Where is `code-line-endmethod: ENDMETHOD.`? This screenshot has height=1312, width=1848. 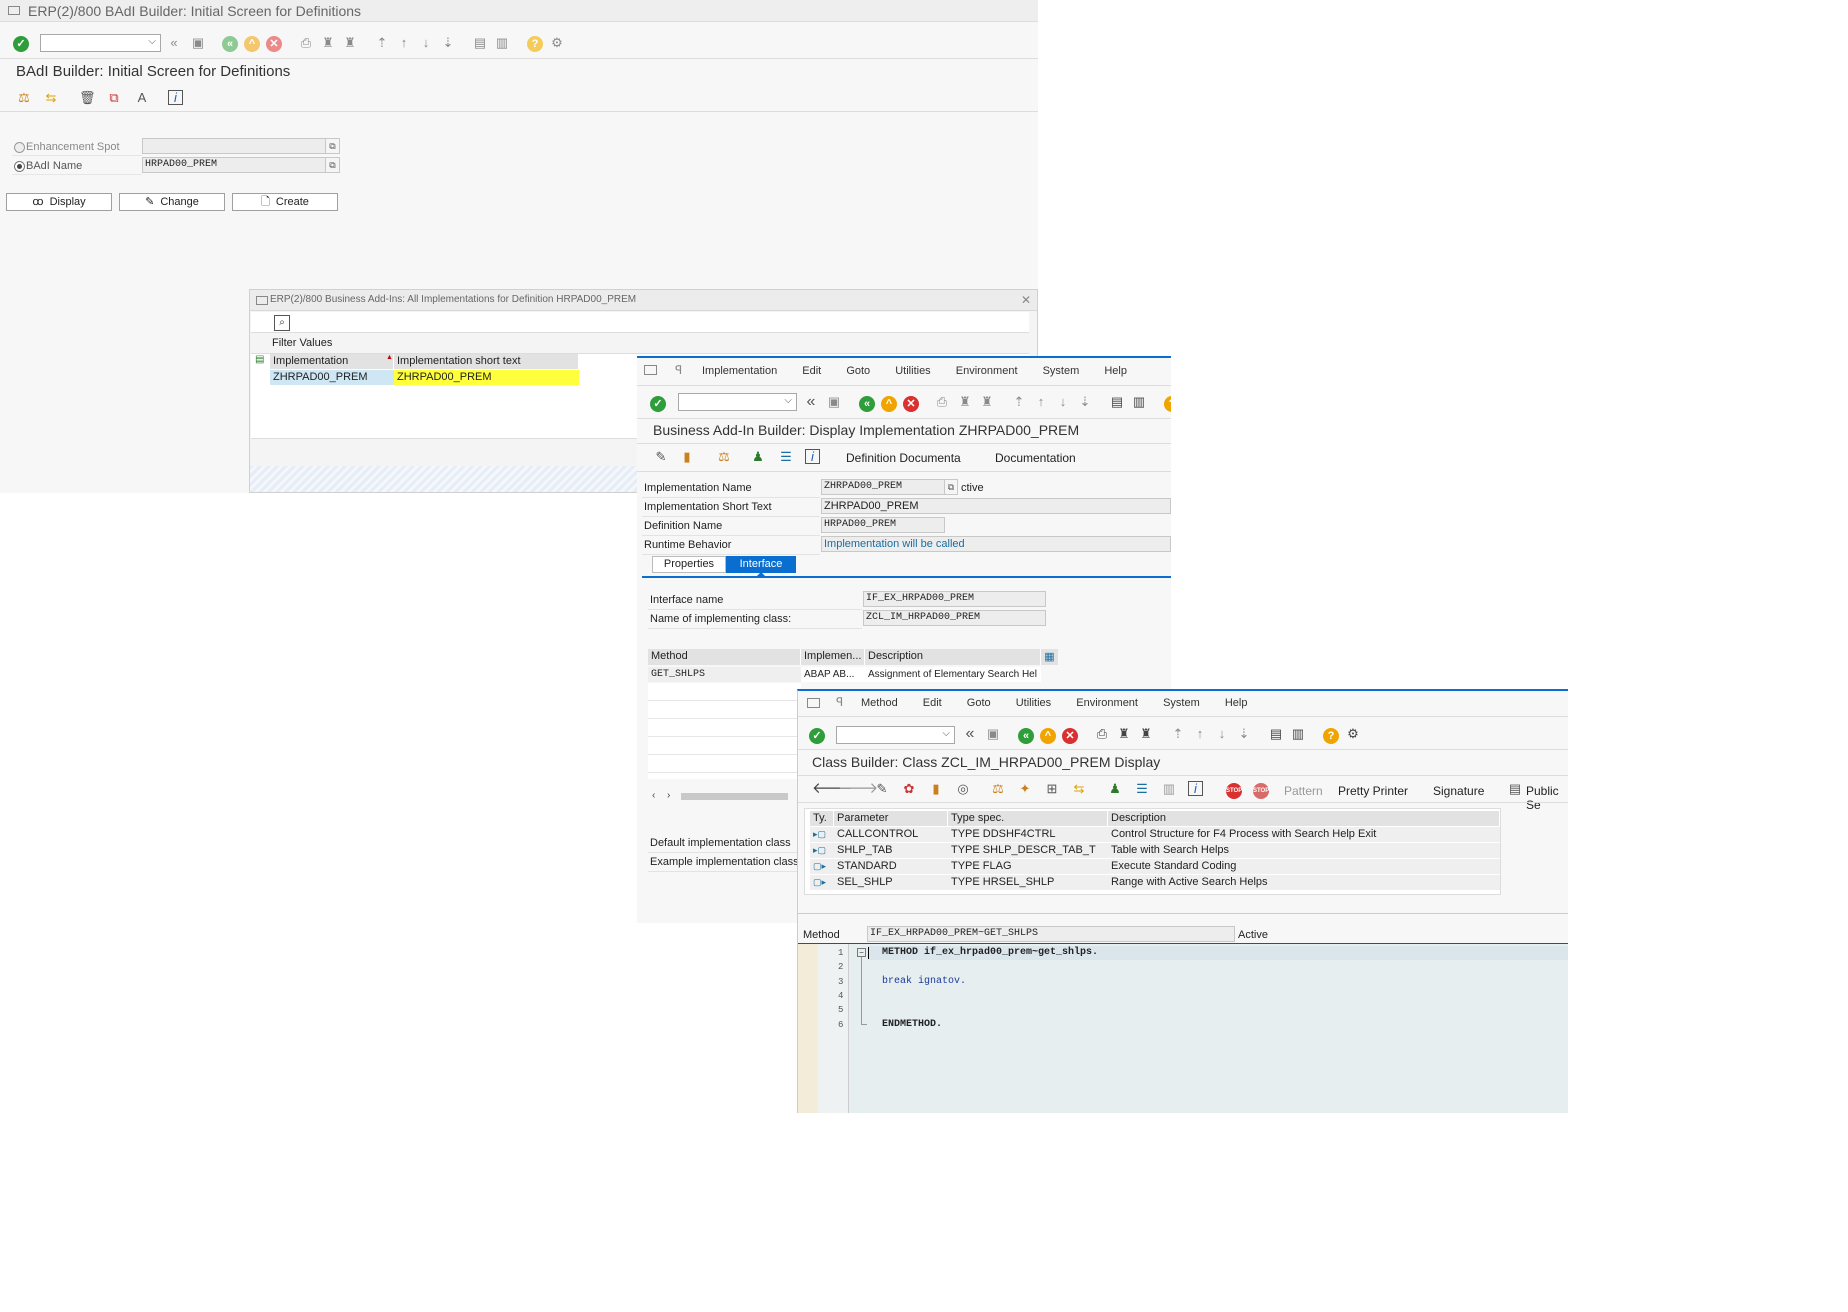 code-line-endmethod: ENDMETHOD. is located at coordinates (912, 1024).